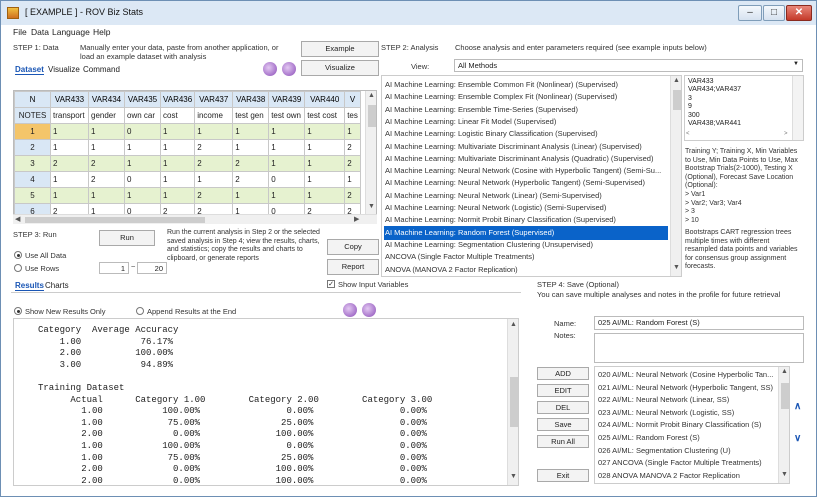 This screenshot has width=817, height=497. Describe the element at coordinates (372, 116) in the screenshot. I see `grid-scroll-thumb` at that location.